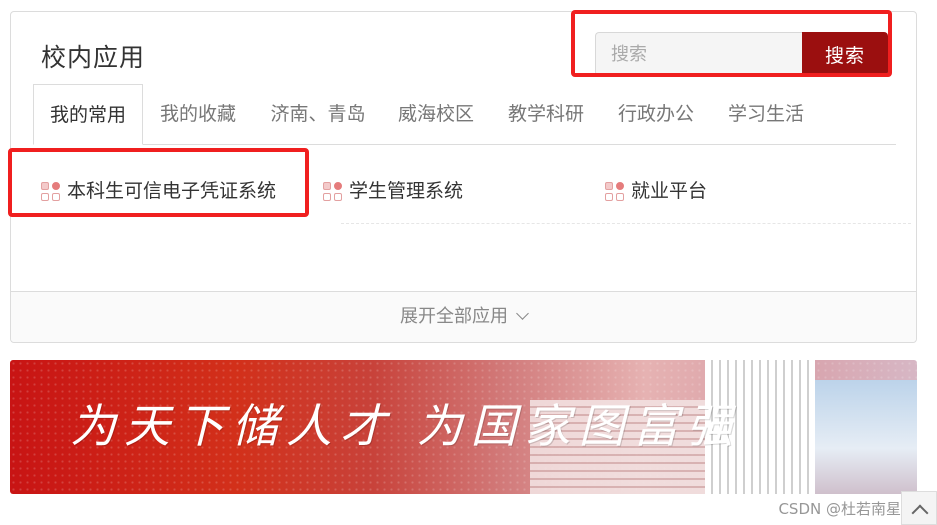  Describe the element at coordinates (839, 509) in the screenshot. I see `watermark: CSDN @杜若南星` at that location.